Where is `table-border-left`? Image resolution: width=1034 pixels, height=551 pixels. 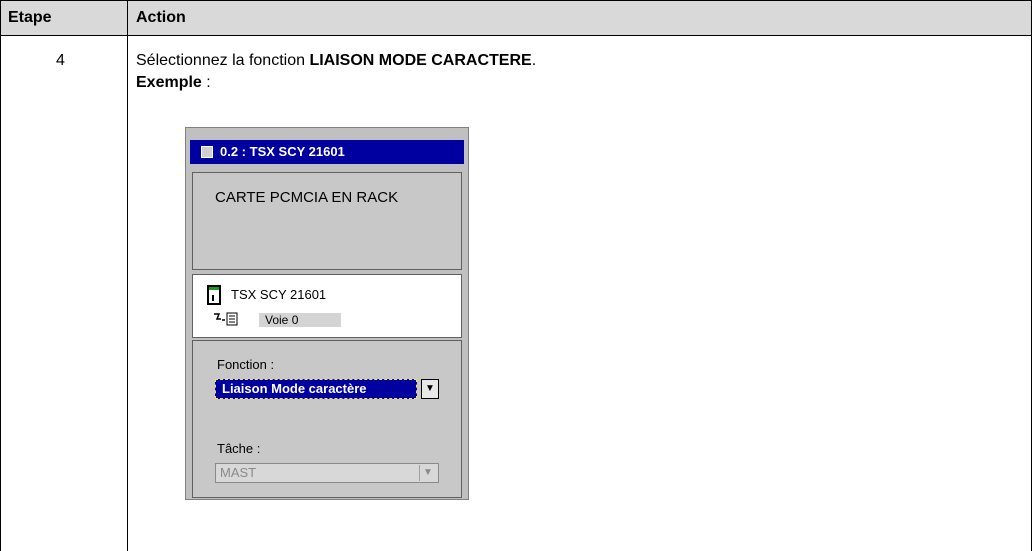
table-border-left is located at coordinates (0, 275).